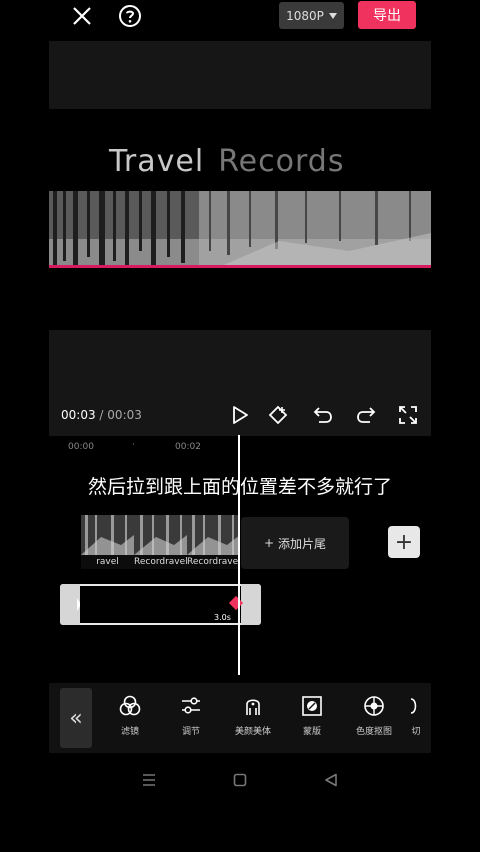 This screenshot has width=480, height=852. Describe the element at coordinates (251, 604) in the screenshot. I see `trim-handle-right` at that location.